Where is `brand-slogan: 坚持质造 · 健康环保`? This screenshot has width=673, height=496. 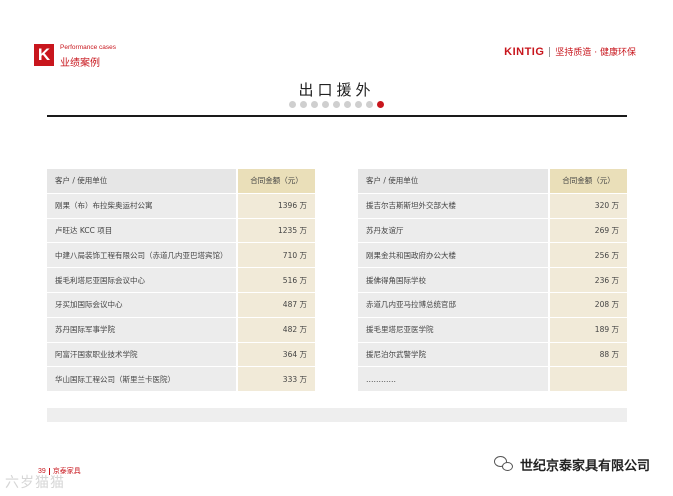 brand-slogan: 坚持质造 · 健康环保 is located at coordinates (595, 53).